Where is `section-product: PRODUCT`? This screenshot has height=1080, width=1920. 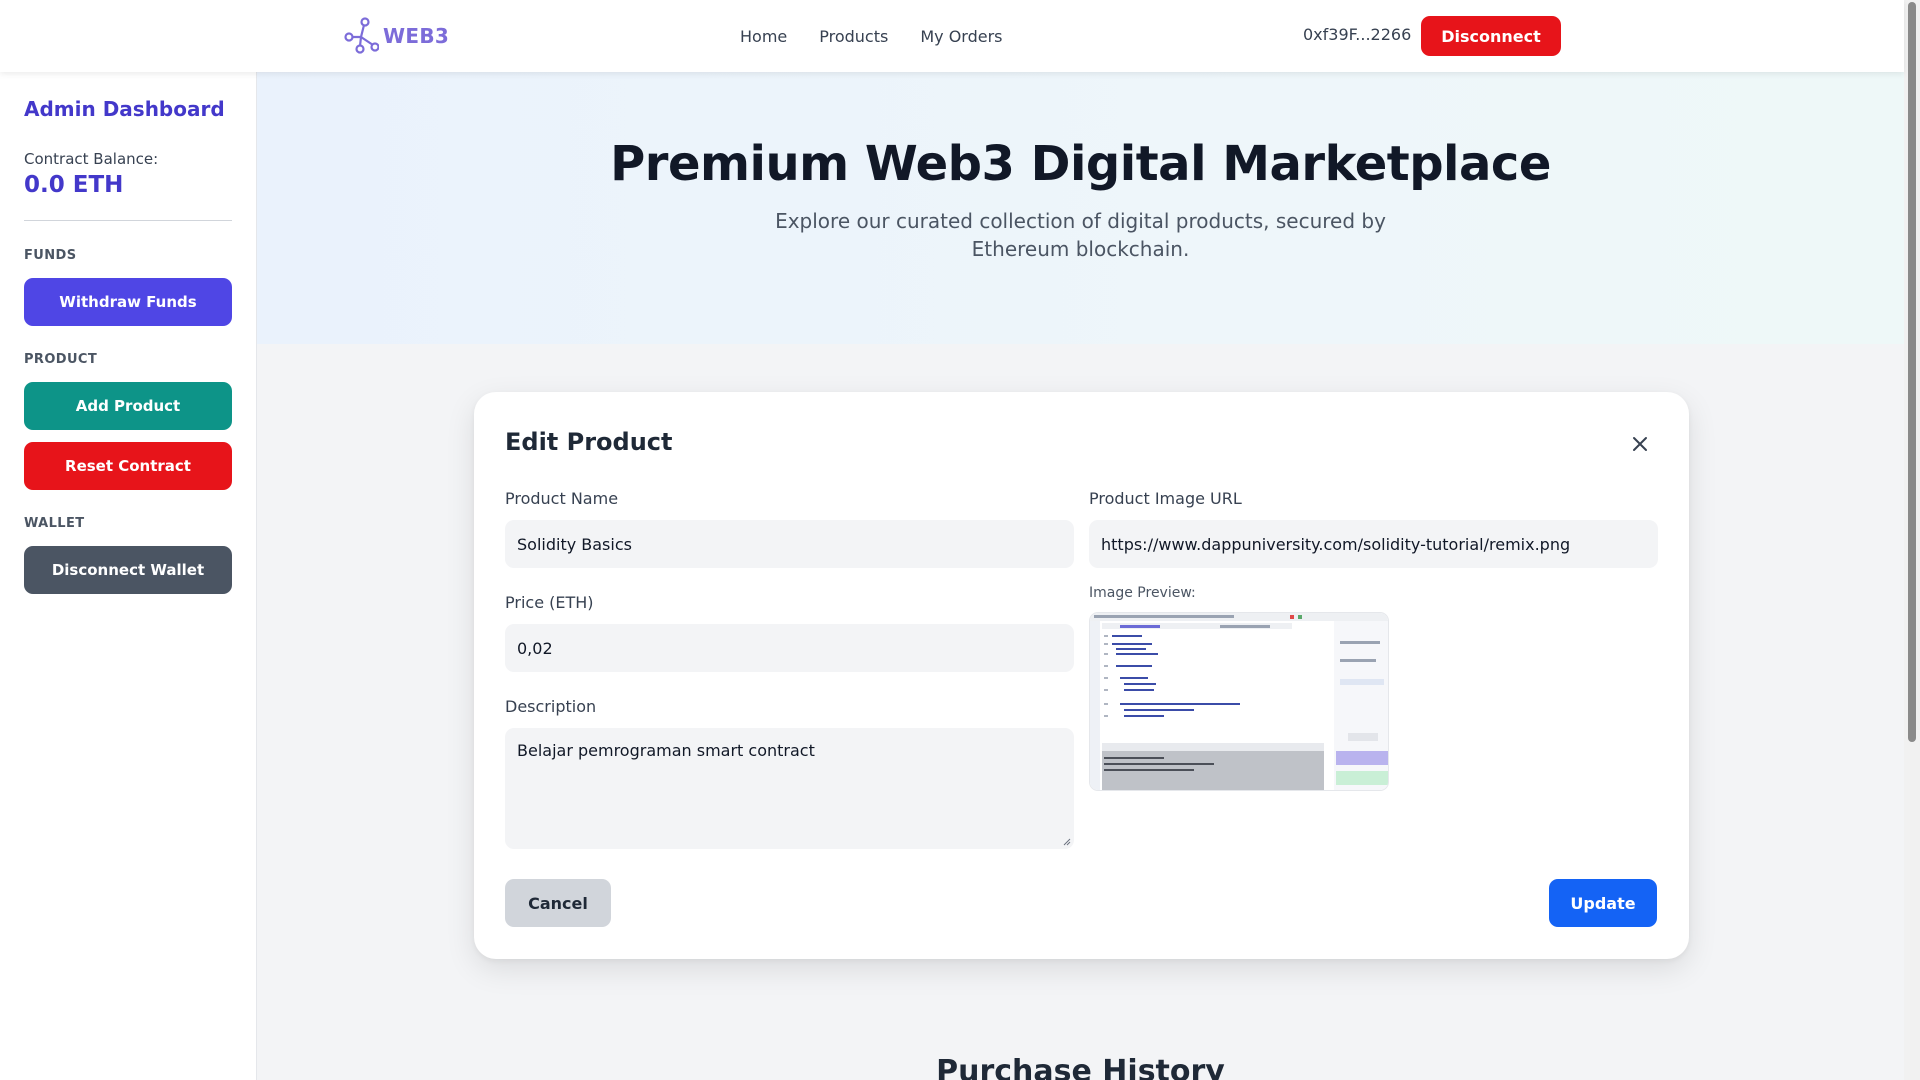 section-product: PRODUCT is located at coordinates (61, 359).